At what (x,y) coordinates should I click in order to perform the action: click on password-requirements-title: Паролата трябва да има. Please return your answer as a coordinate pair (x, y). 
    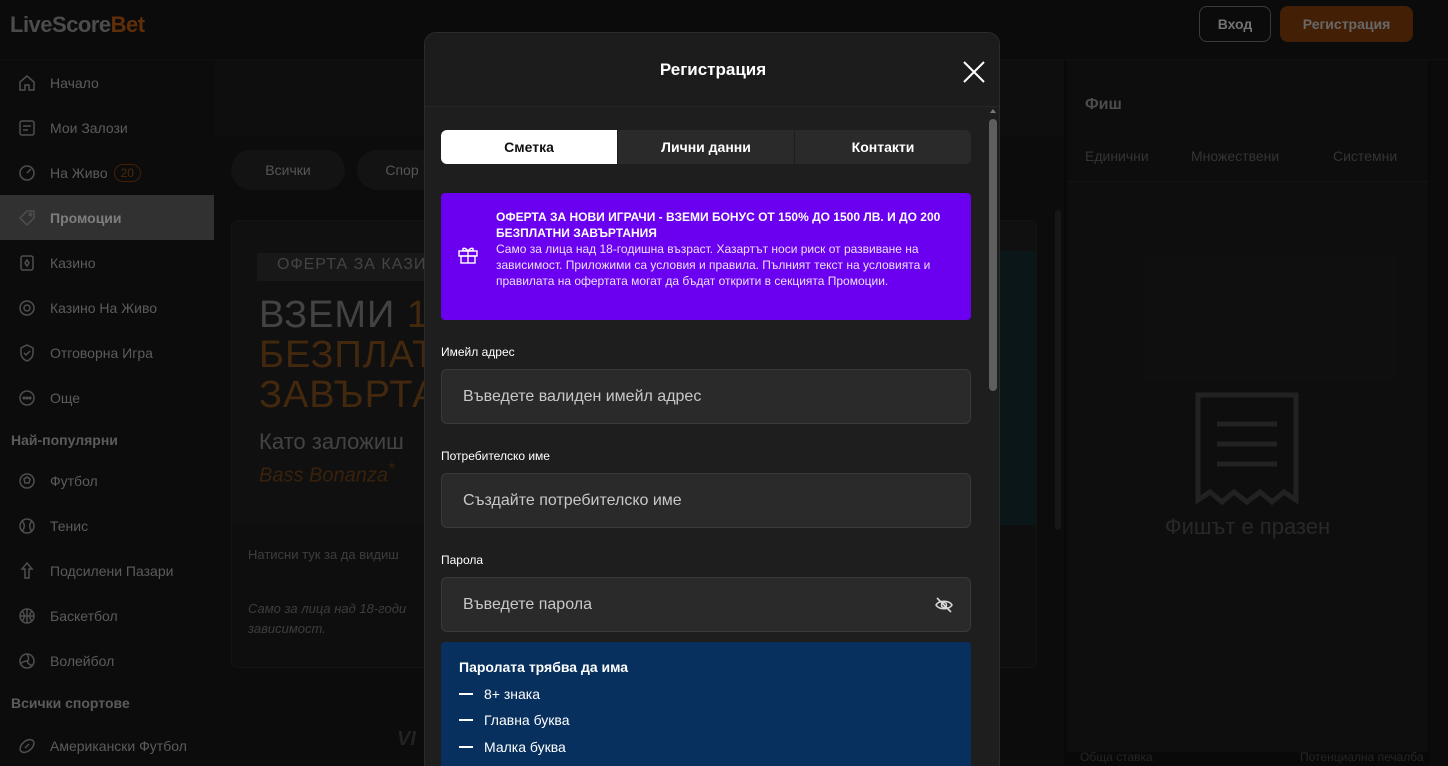
    Looking at the image, I should click on (544, 667).